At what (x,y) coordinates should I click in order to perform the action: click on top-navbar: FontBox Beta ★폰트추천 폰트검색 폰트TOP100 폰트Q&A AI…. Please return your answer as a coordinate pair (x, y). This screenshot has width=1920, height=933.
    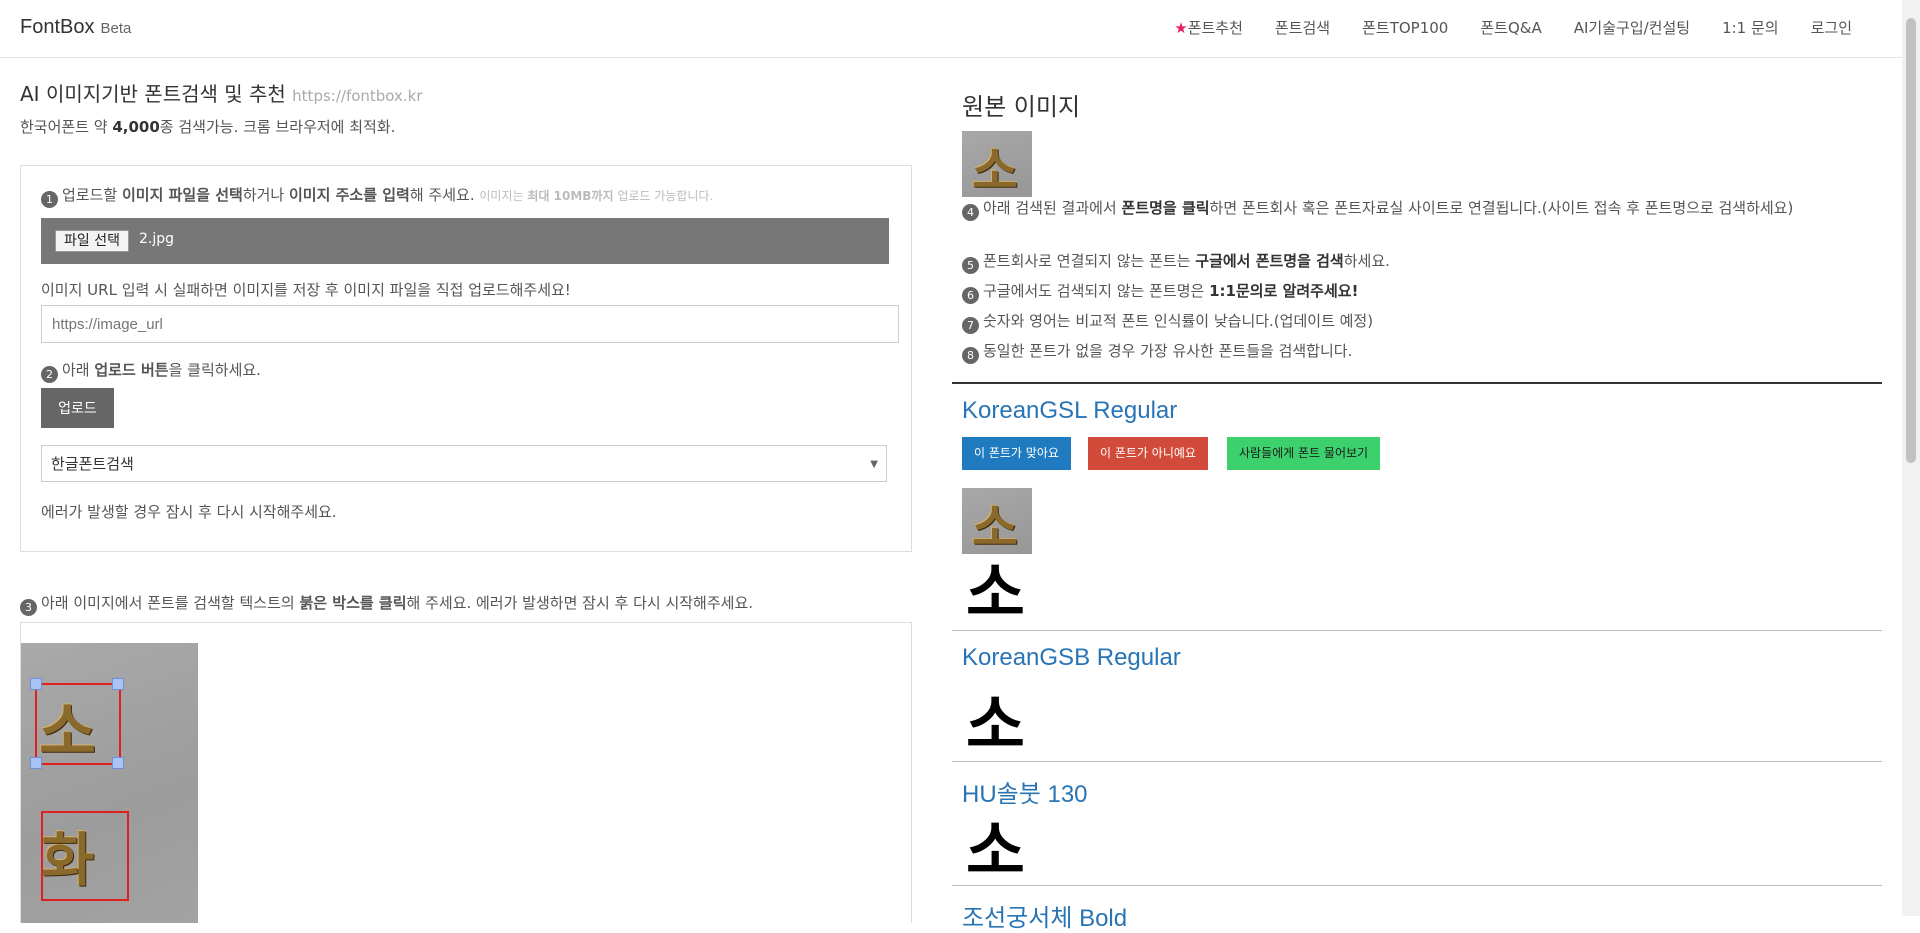
    Looking at the image, I should click on (951, 29).